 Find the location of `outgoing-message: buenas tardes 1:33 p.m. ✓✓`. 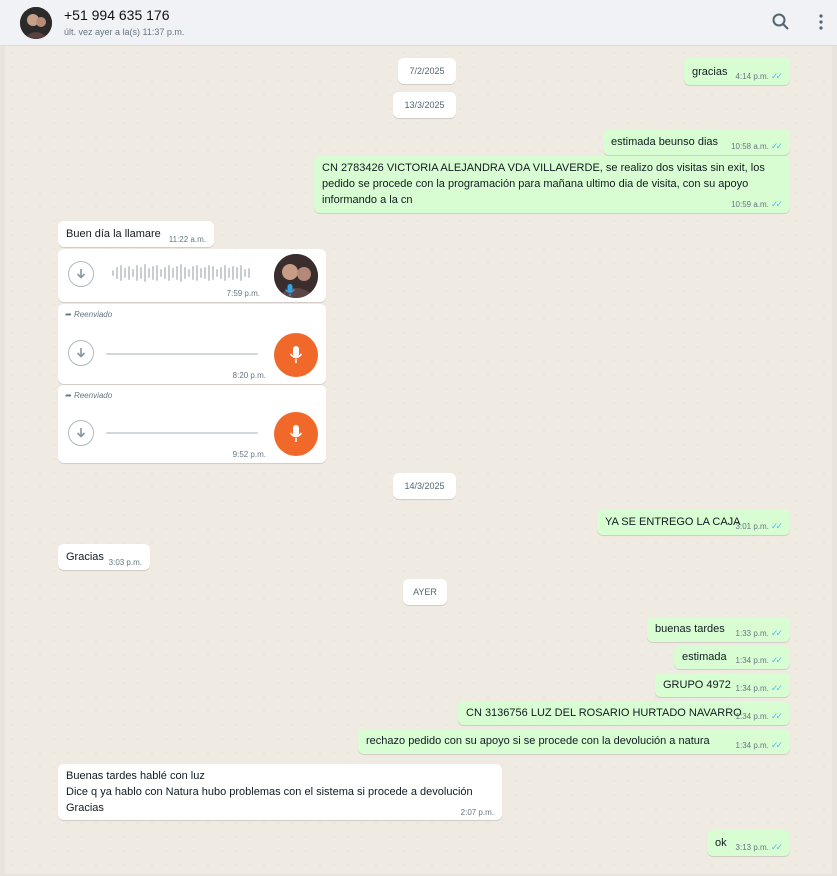

outgoing-message: buenas tardes 1:33 p.m. ✓✓ is located at coordinates (718, 629).